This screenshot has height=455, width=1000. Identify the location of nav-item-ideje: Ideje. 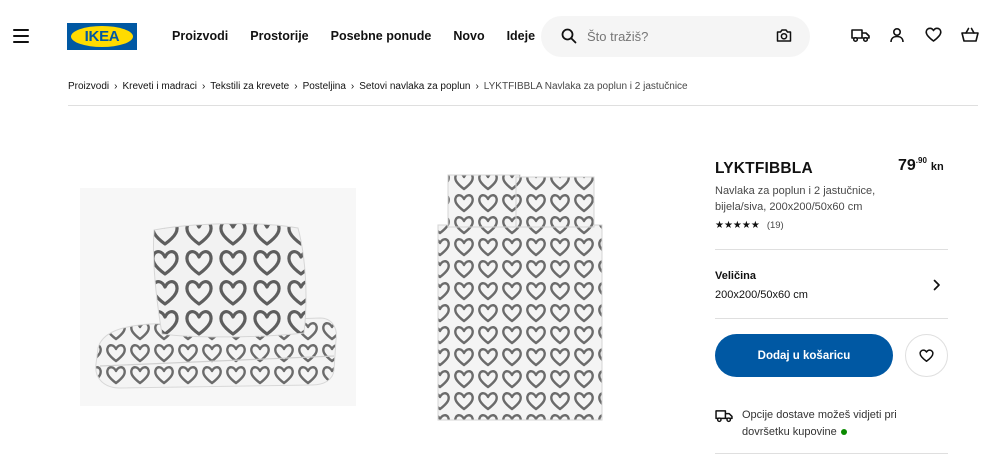
(521, 36).